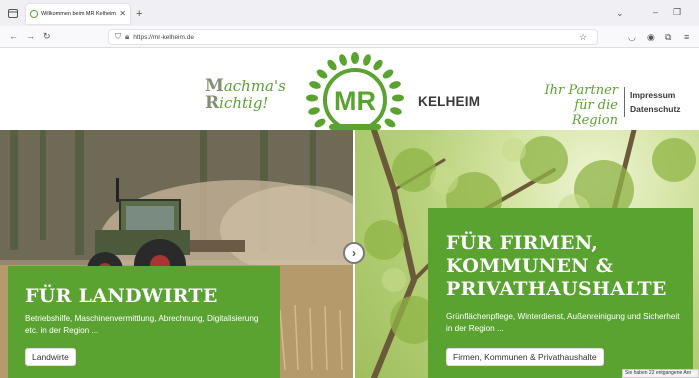  I want to click on new-tab-button: +, so click(139, 14).